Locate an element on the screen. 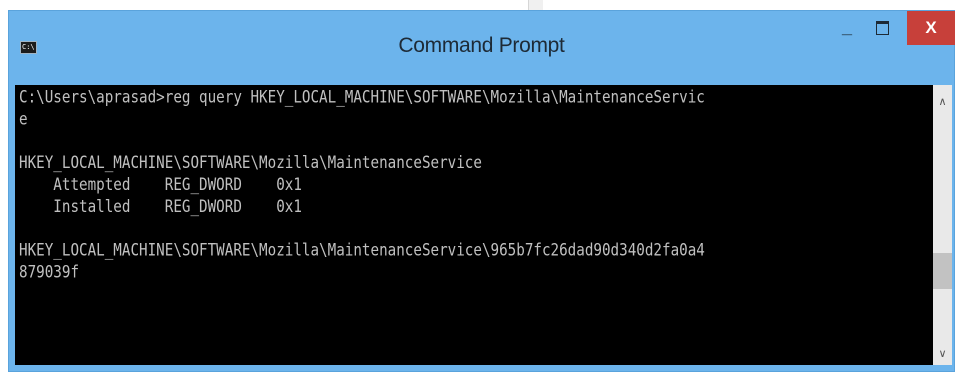  minimize-icon: _ is located at coordinates (846, 27).